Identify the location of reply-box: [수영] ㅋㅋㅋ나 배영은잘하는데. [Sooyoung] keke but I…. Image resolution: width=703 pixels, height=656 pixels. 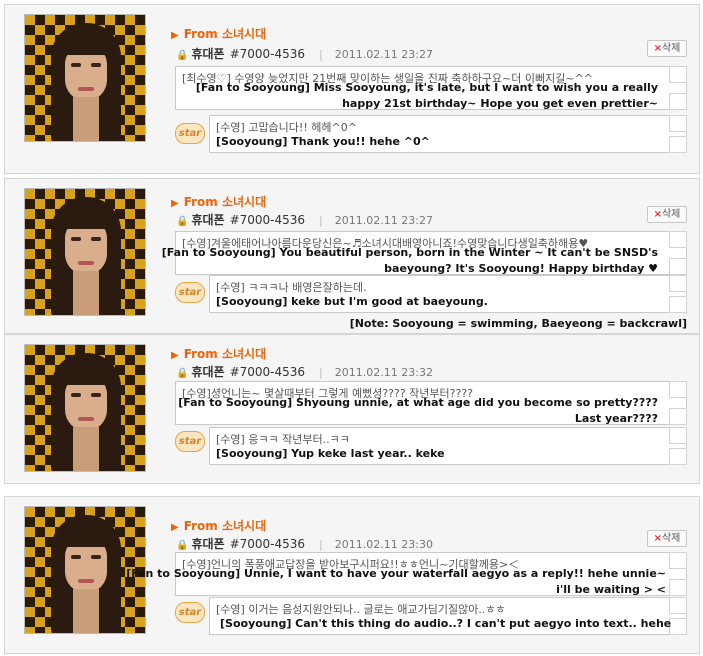
(448, 294).